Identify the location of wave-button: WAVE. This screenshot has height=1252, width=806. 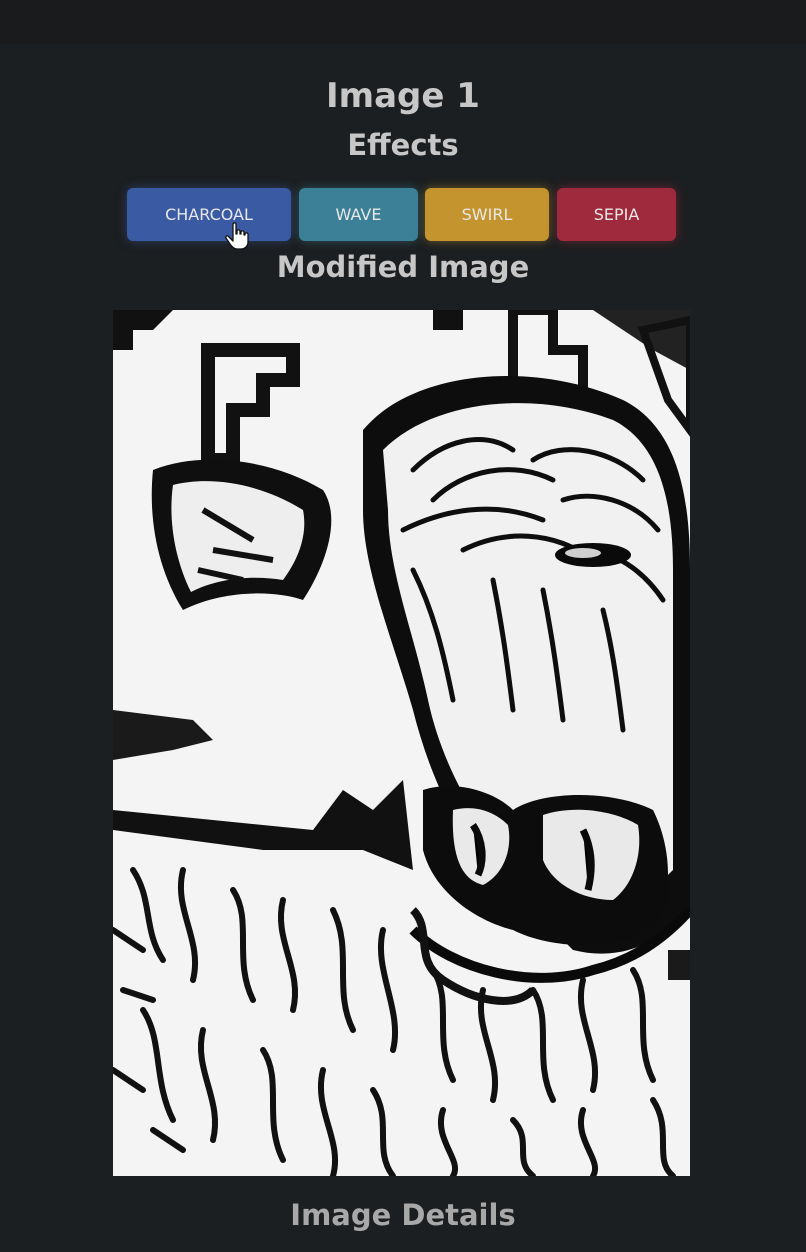
(358, 214).